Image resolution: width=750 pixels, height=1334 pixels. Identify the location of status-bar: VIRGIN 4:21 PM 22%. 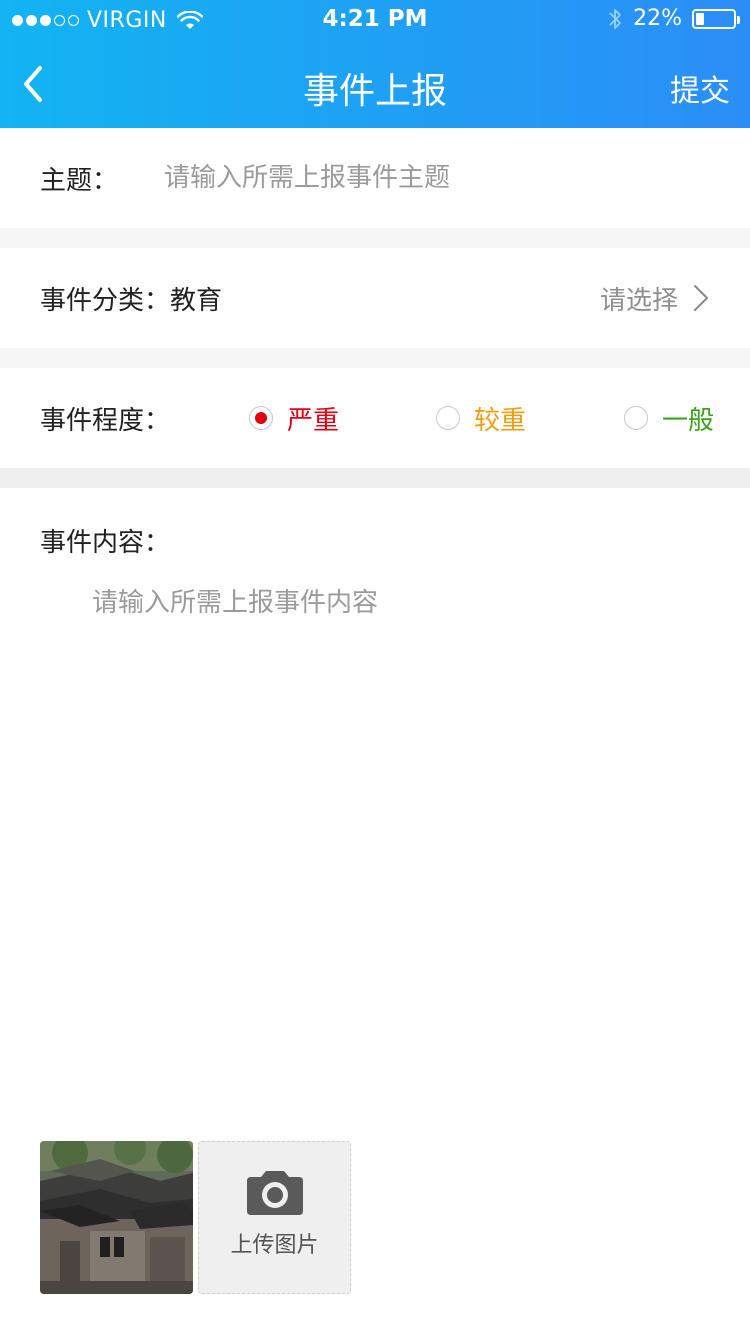
(375, 20).